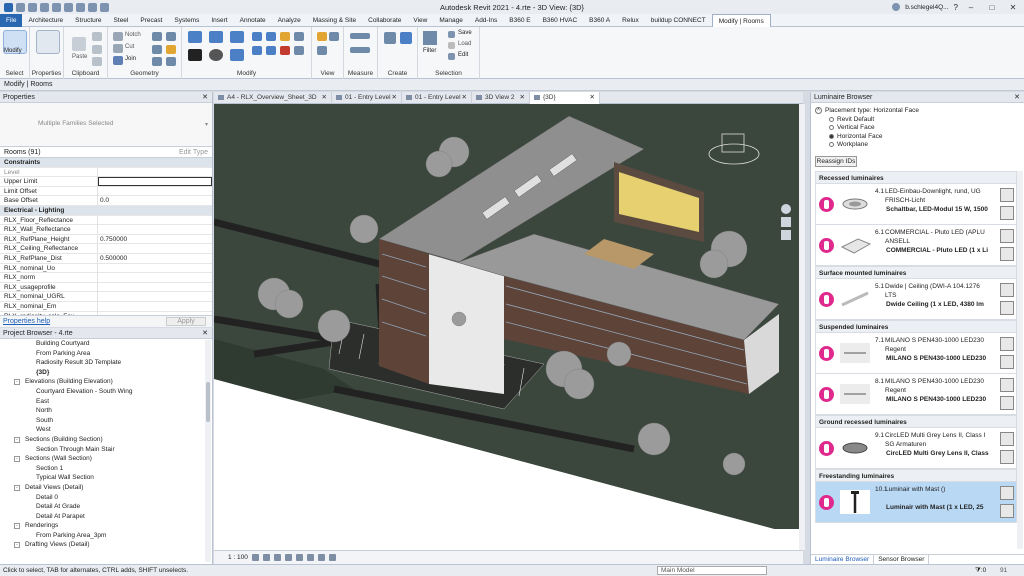 Image resolution: width=1024 pixels, height=576 pixels. What do you see at coordinates (206, 124) in the screenshot?
I see `type-selector-chevron-icon: ▾` at bounding box center [206, 124].